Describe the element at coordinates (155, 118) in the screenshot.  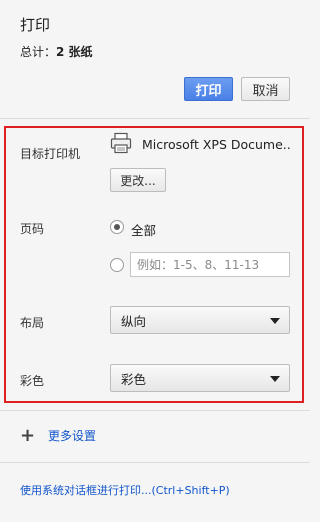
I see `header-divider` at that location.